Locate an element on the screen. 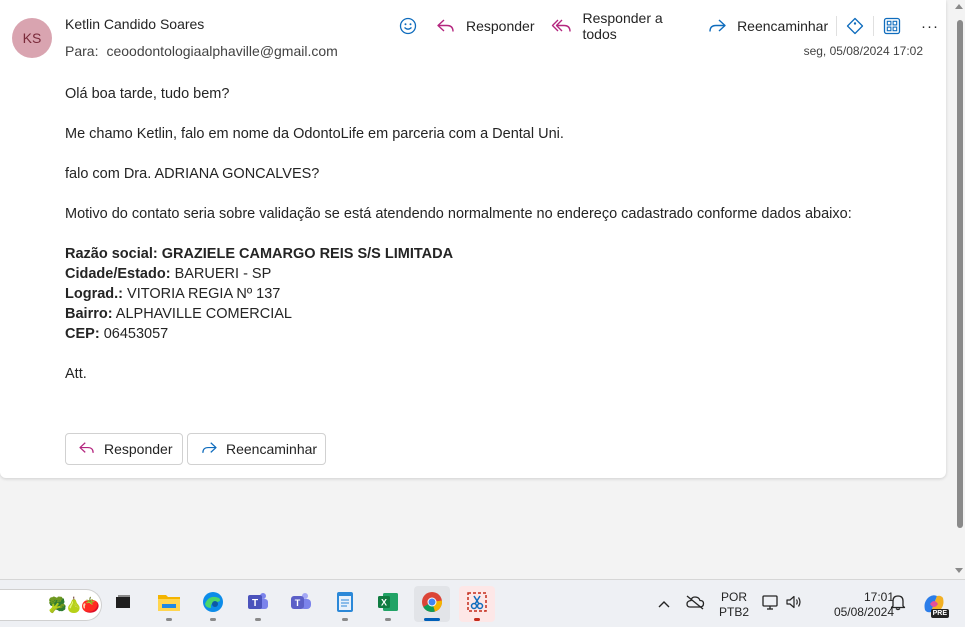 This screenshot has height=627, width=965. taskbar-search-box: 🥦🍐🍅 is located at coordinates (51, 605).